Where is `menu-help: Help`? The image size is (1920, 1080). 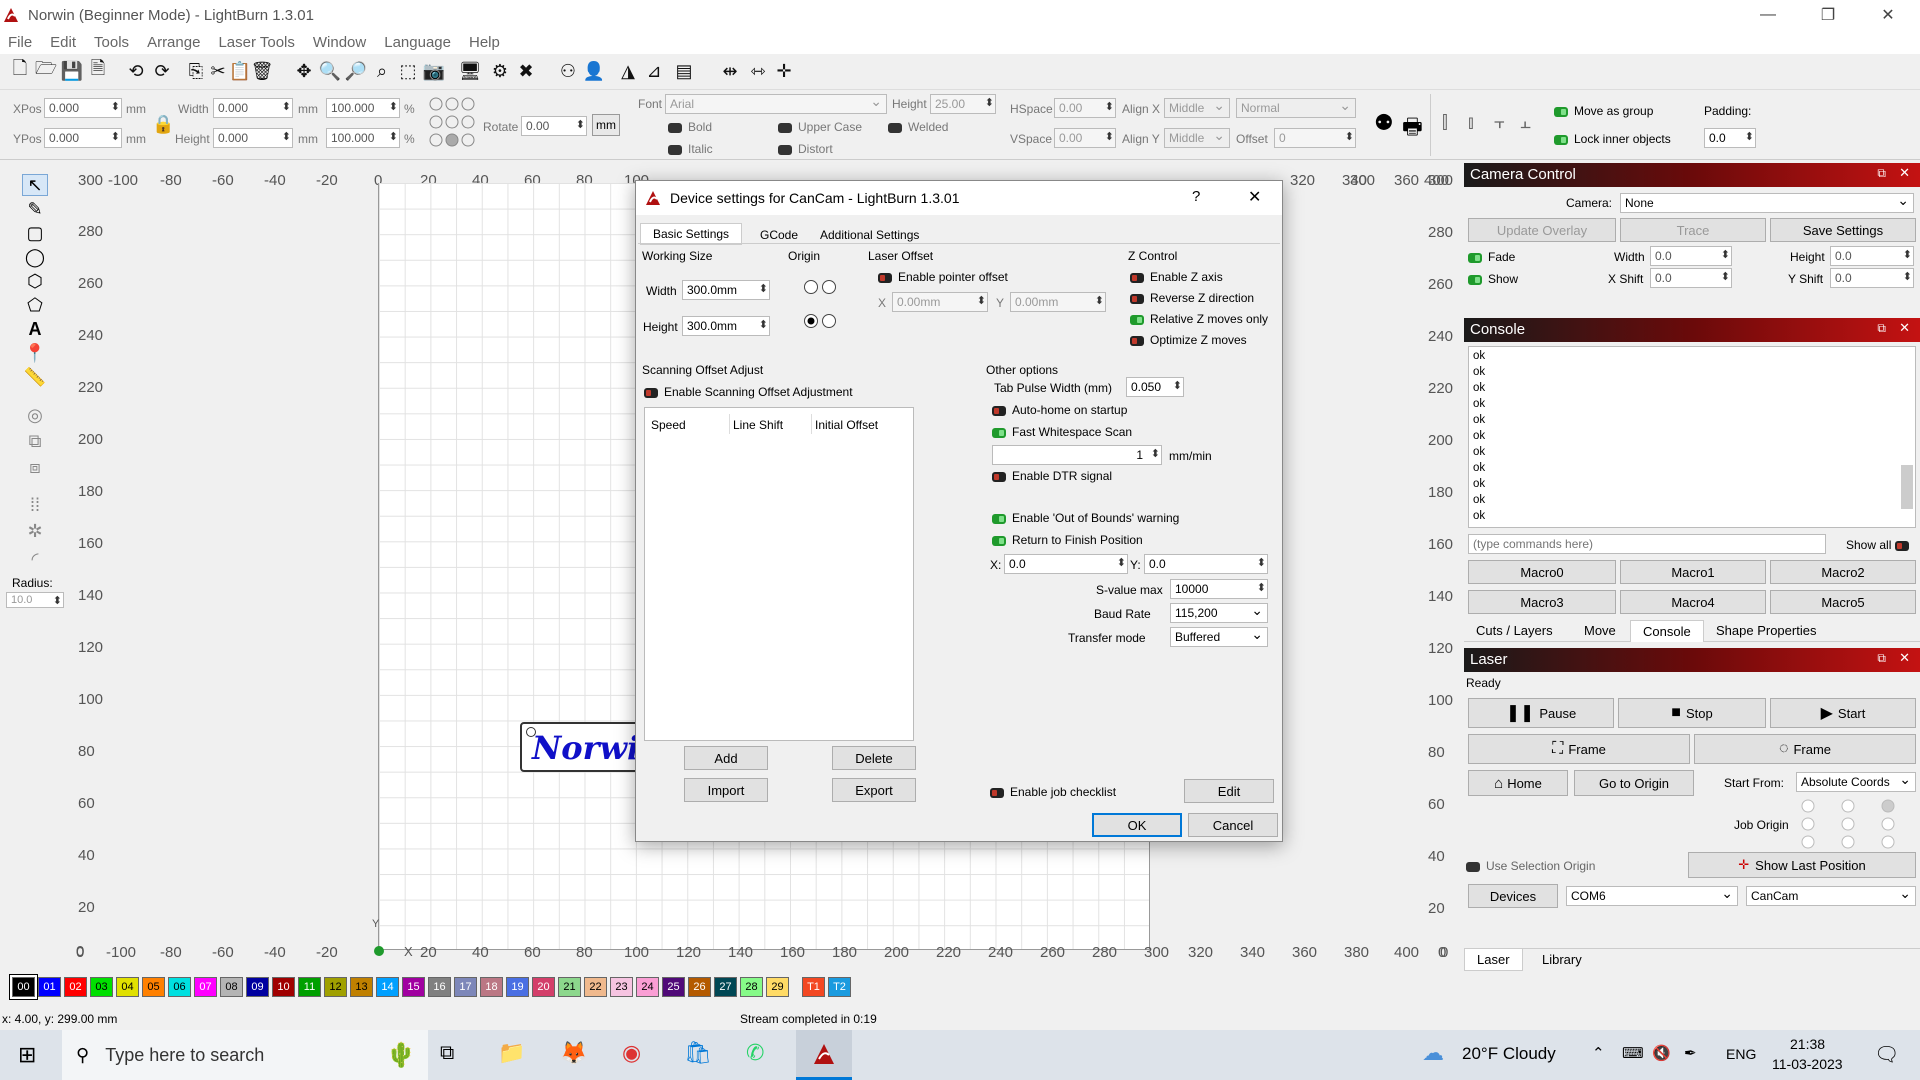 menu-help: Help is located at coordinates (484, 42).